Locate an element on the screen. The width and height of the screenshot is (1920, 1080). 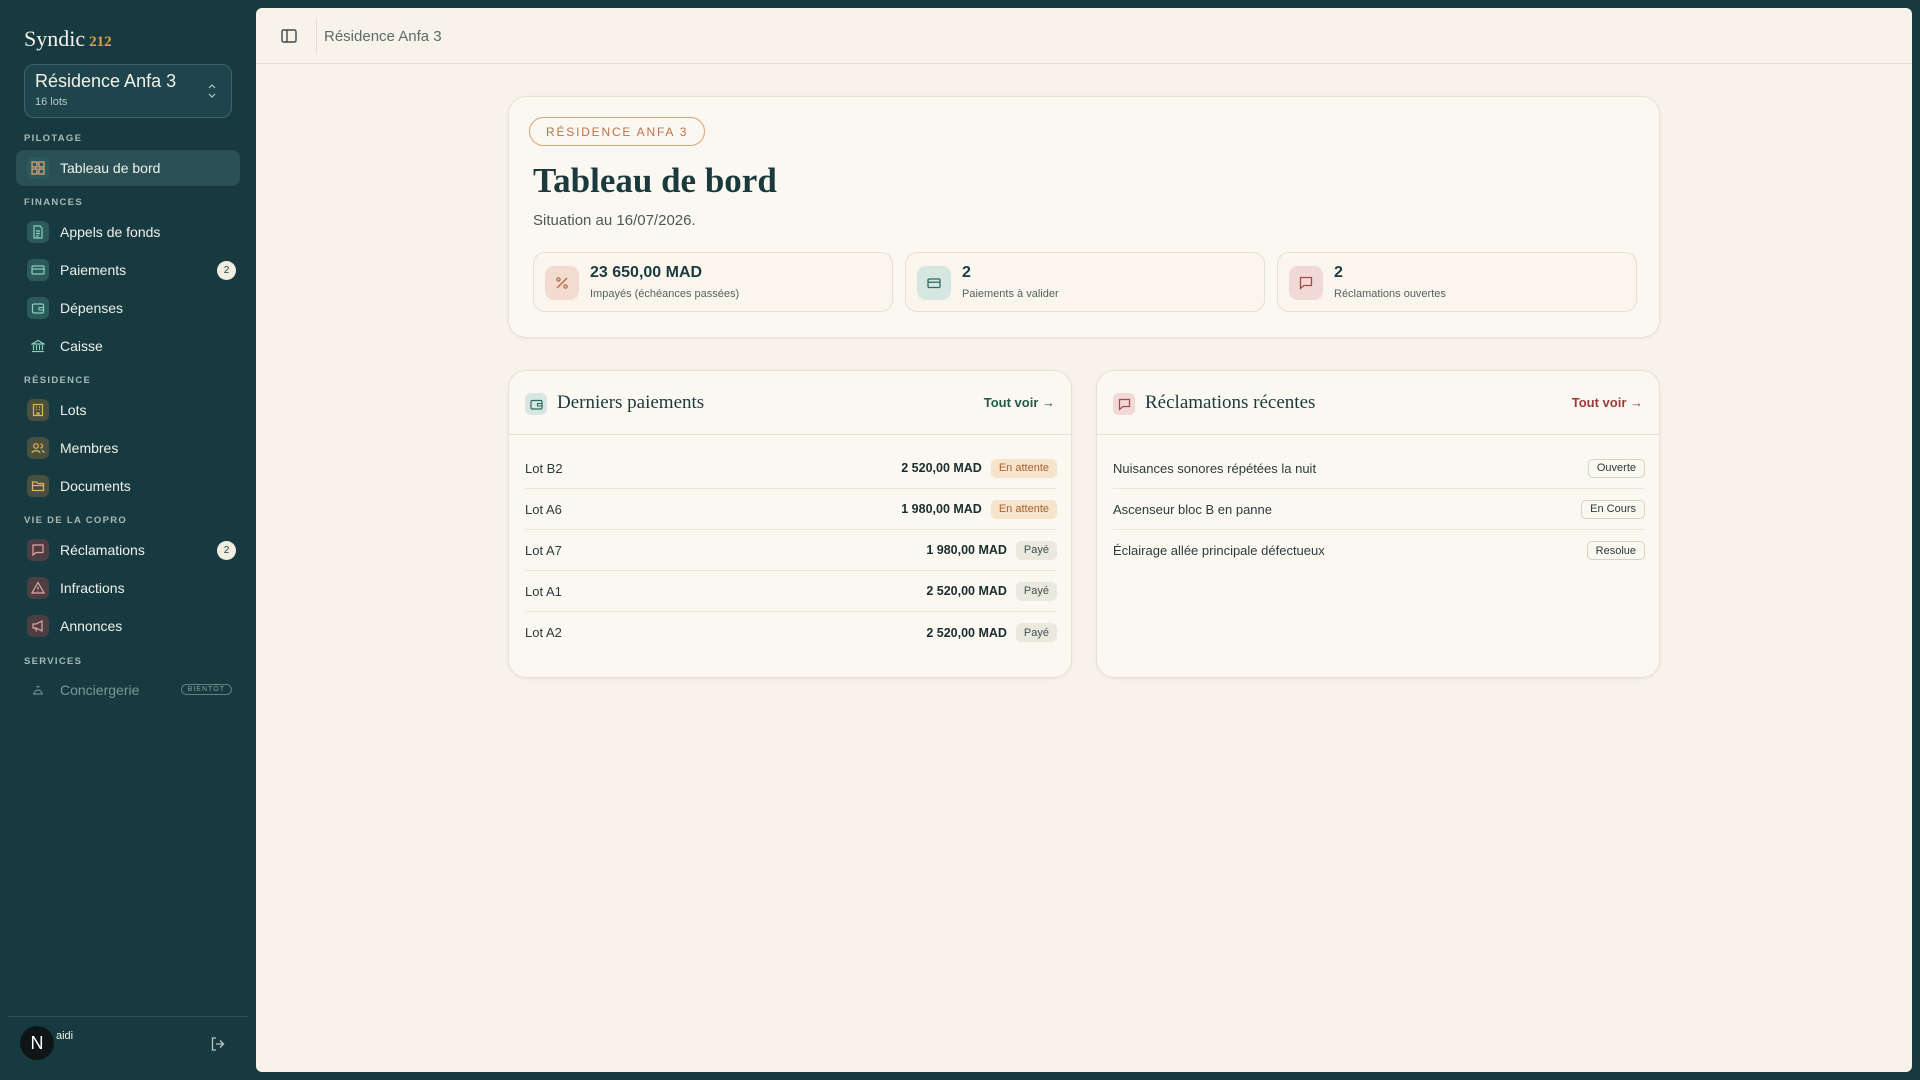
sidebar-item-dashboard: Tableau de bord is located at coordinates (128, 168).